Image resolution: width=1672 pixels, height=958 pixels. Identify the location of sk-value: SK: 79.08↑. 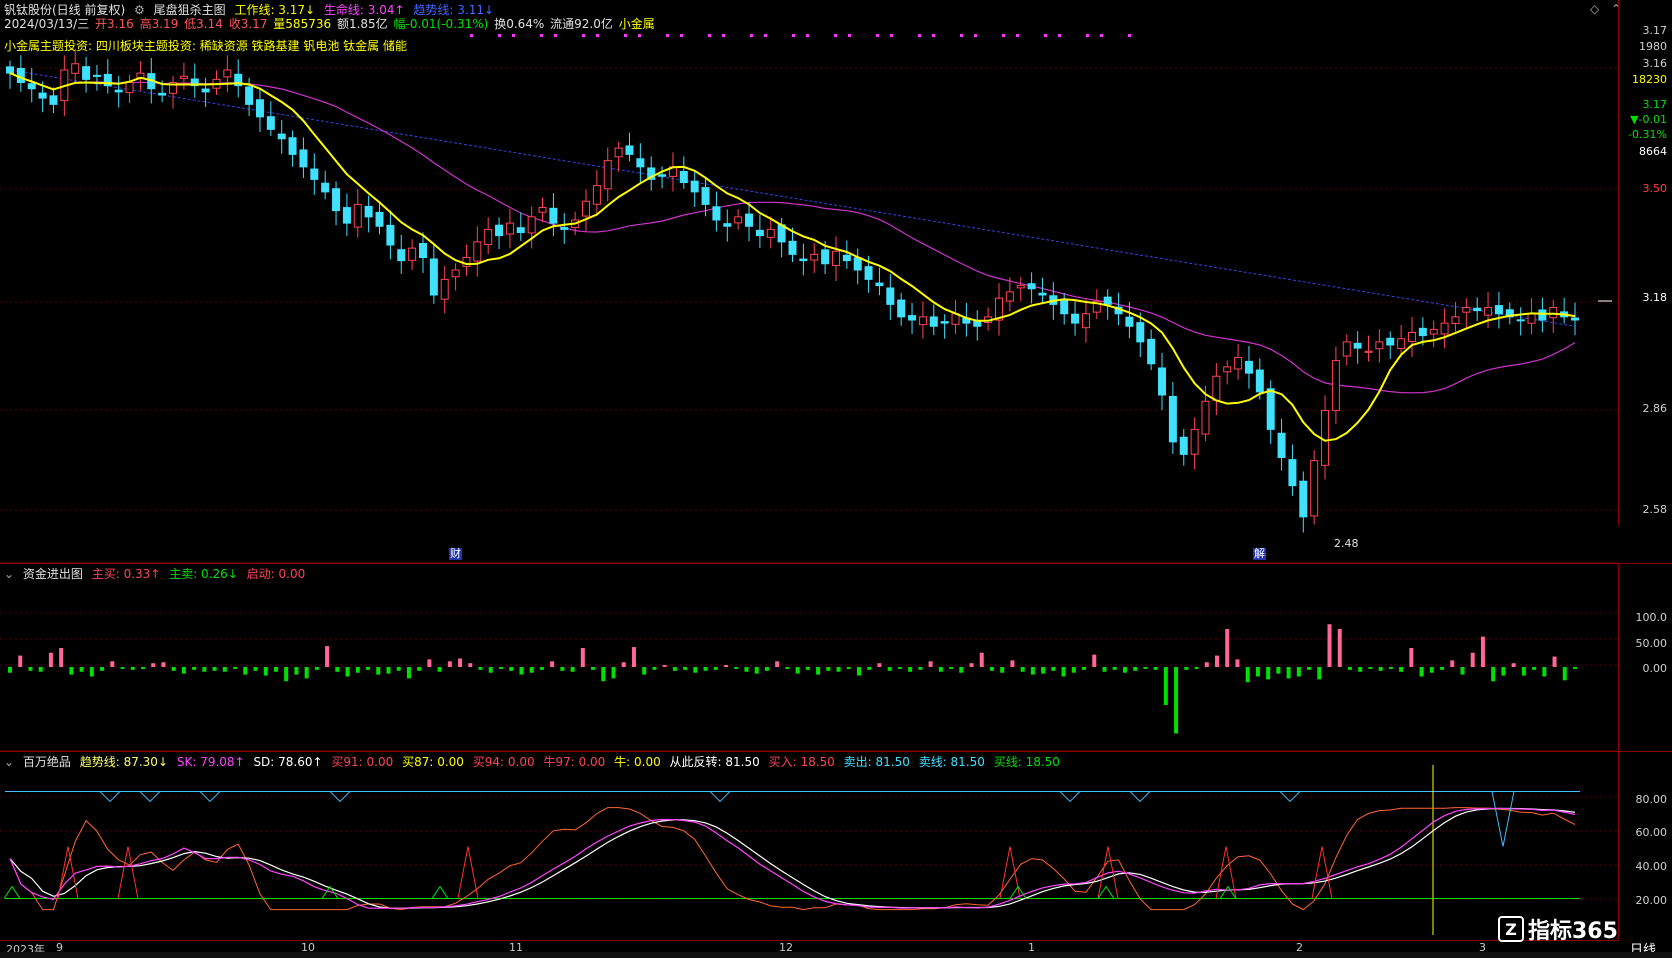
(210, 762).